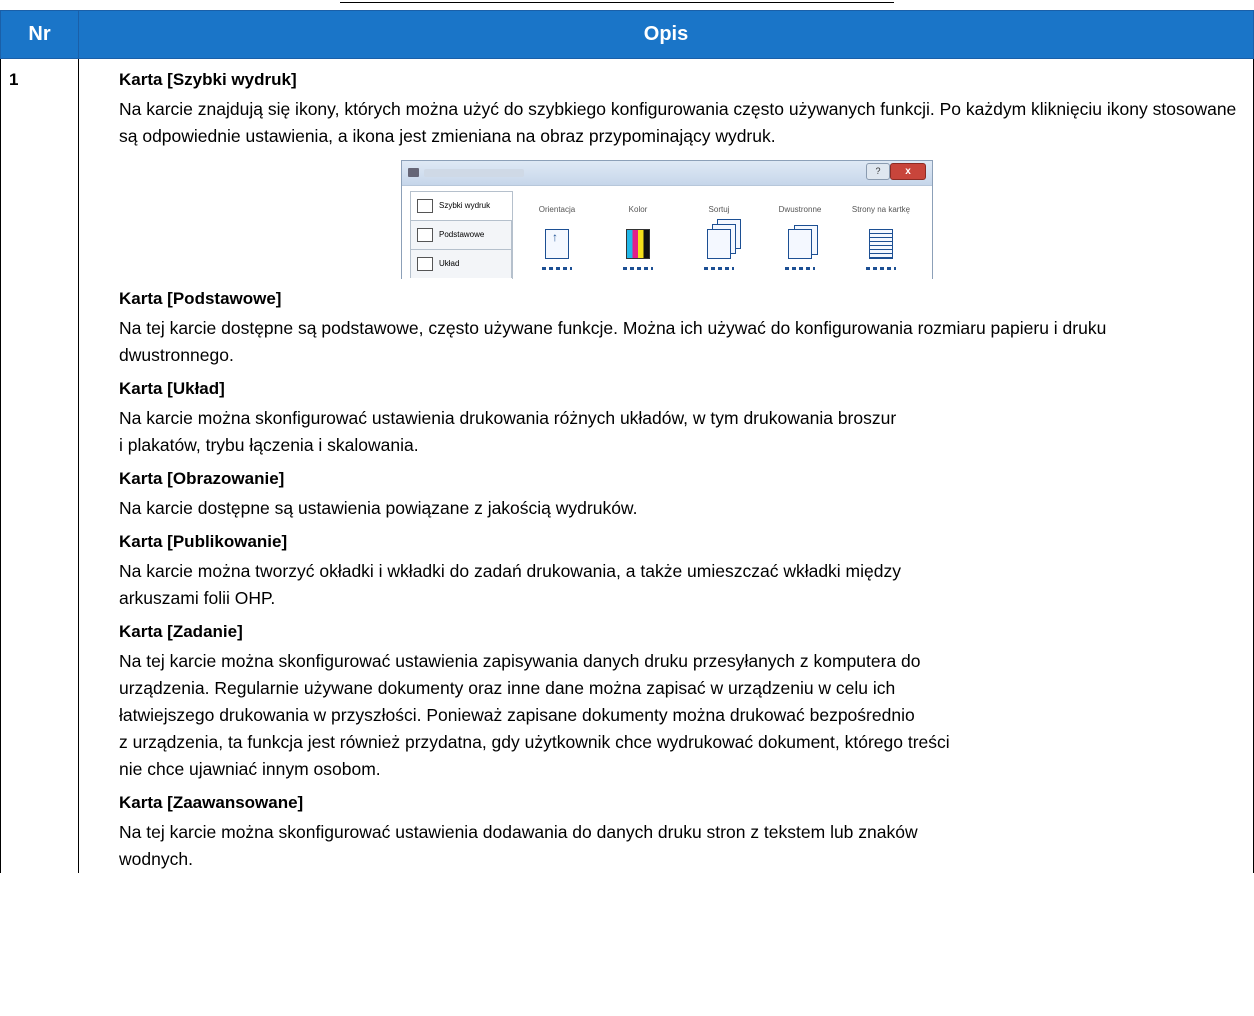  What do you see at coordinates (200, 298) in the screenshot?
I see `item-title: Karta [Podstawowe]` at bounding box center [200, 298].